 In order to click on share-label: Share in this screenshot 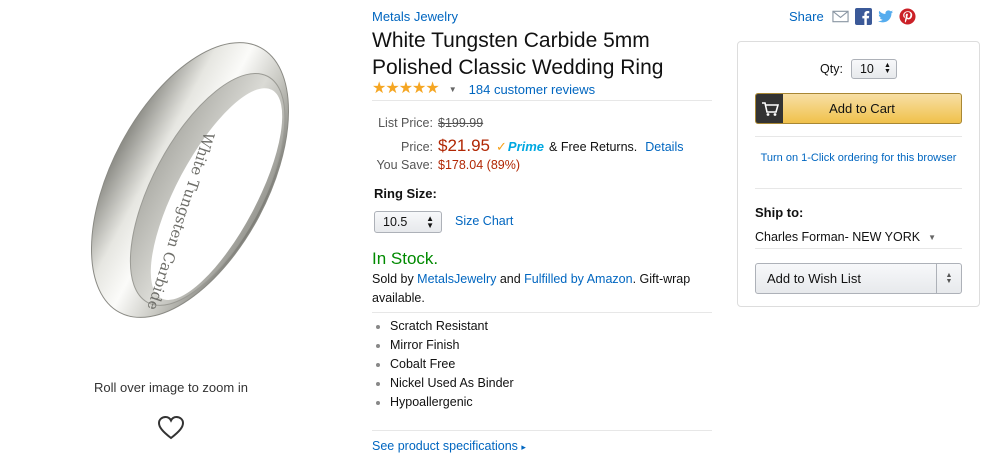, I will do `click(806, 16)`.